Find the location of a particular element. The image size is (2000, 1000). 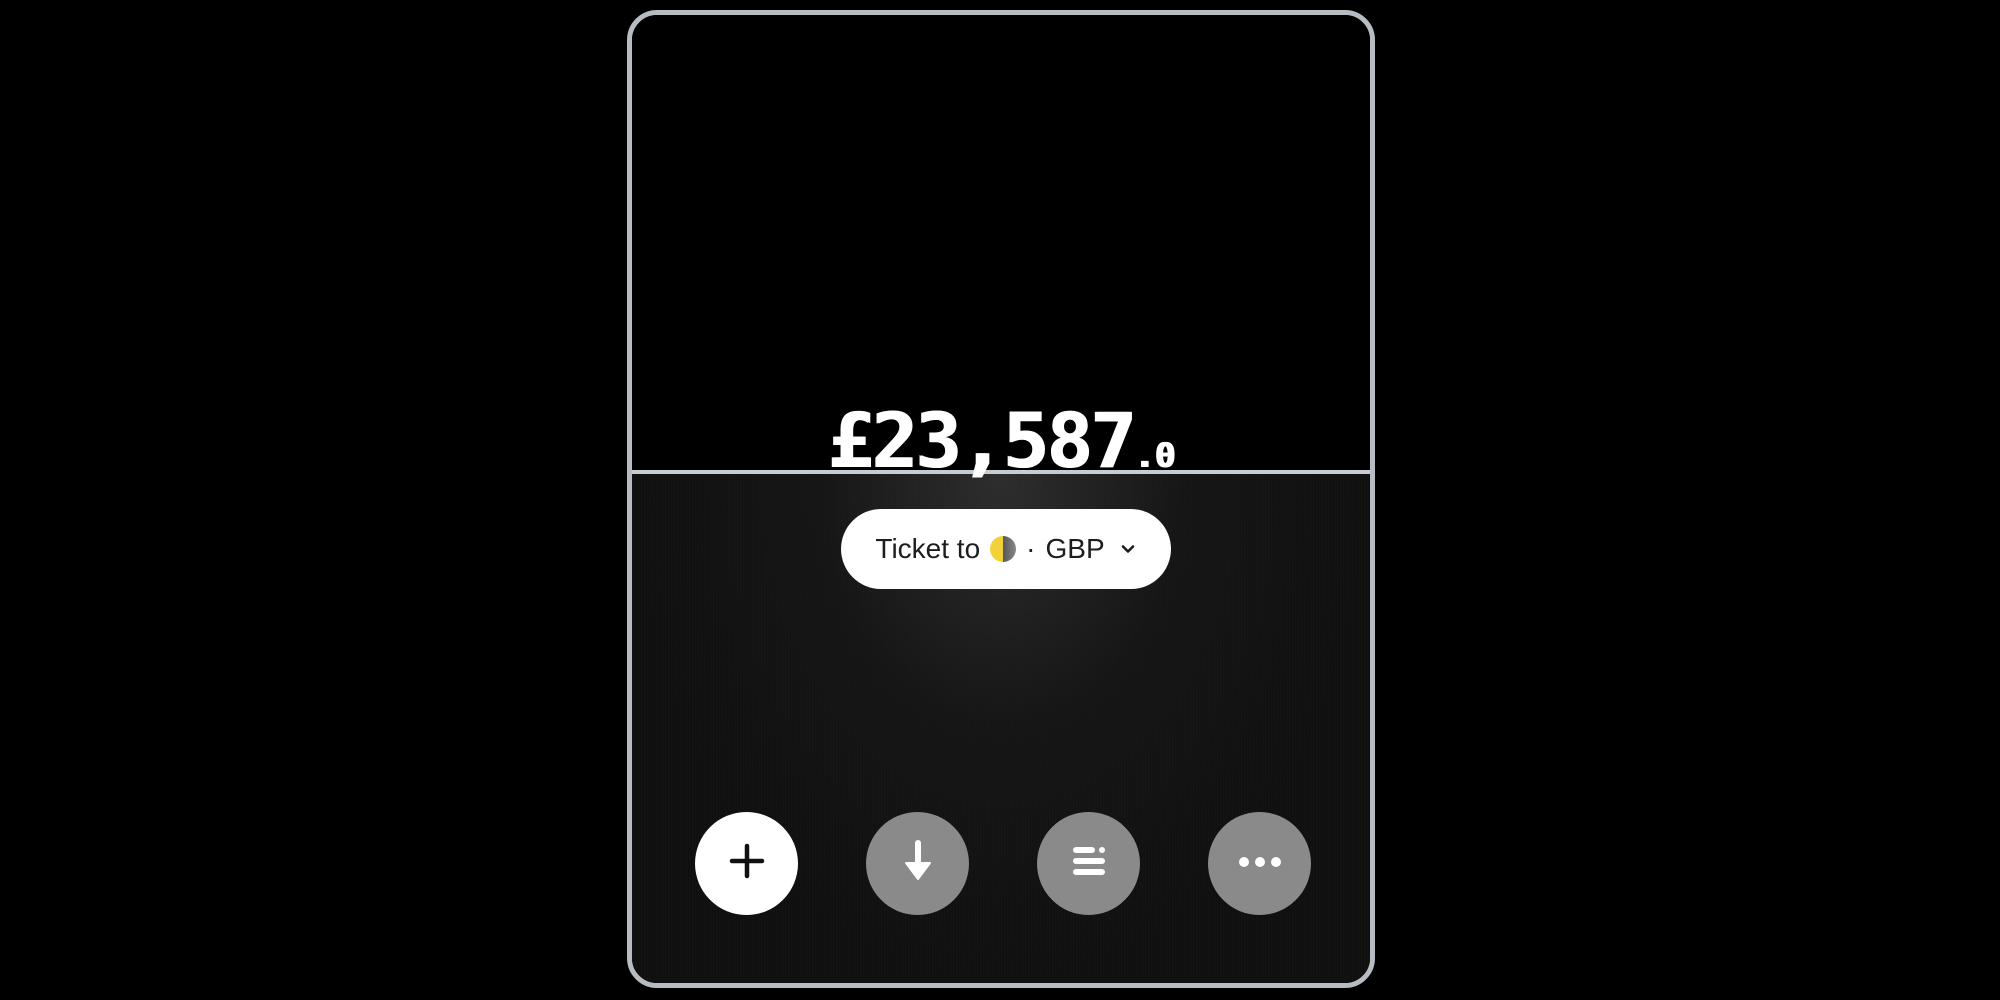

list-details-icon is located at coordinates (1089, 863).